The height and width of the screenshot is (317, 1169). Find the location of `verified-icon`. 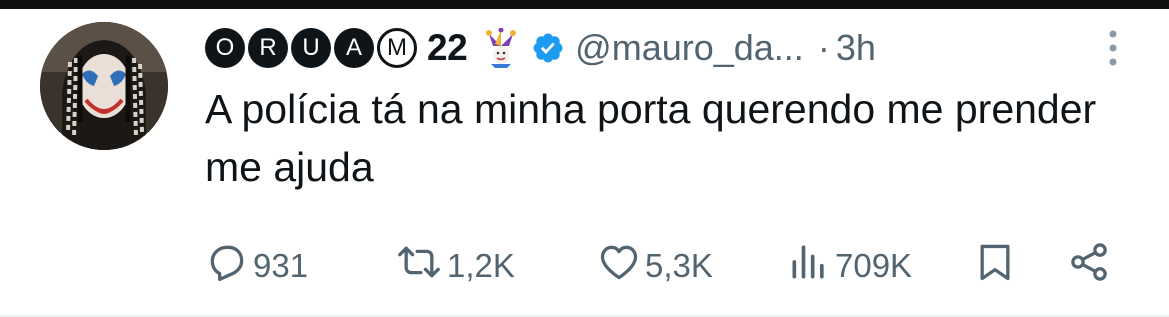

verified-icon is located at coordinates (548, 48).